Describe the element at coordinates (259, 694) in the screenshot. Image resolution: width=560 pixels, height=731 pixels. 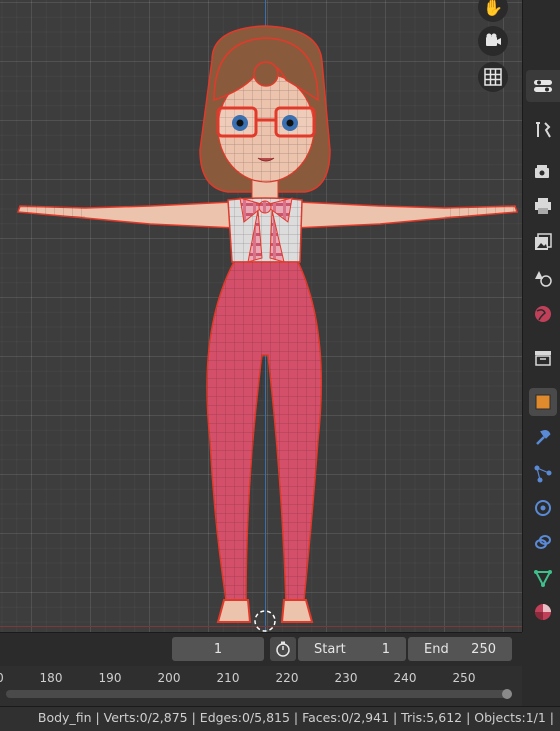
I see `timeline-scrollbar` at that location.